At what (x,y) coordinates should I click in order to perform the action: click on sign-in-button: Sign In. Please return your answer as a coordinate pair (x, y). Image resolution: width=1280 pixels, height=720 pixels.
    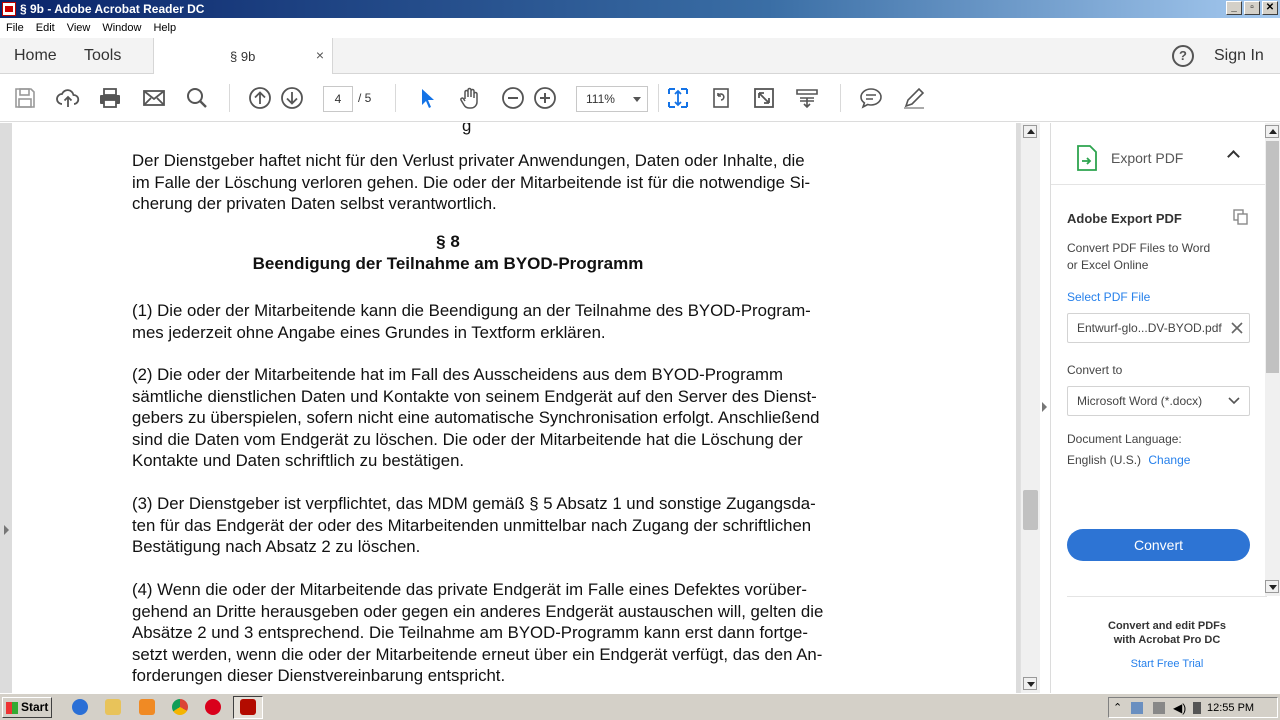
    Looking at the image, I should click on (1239, 56).